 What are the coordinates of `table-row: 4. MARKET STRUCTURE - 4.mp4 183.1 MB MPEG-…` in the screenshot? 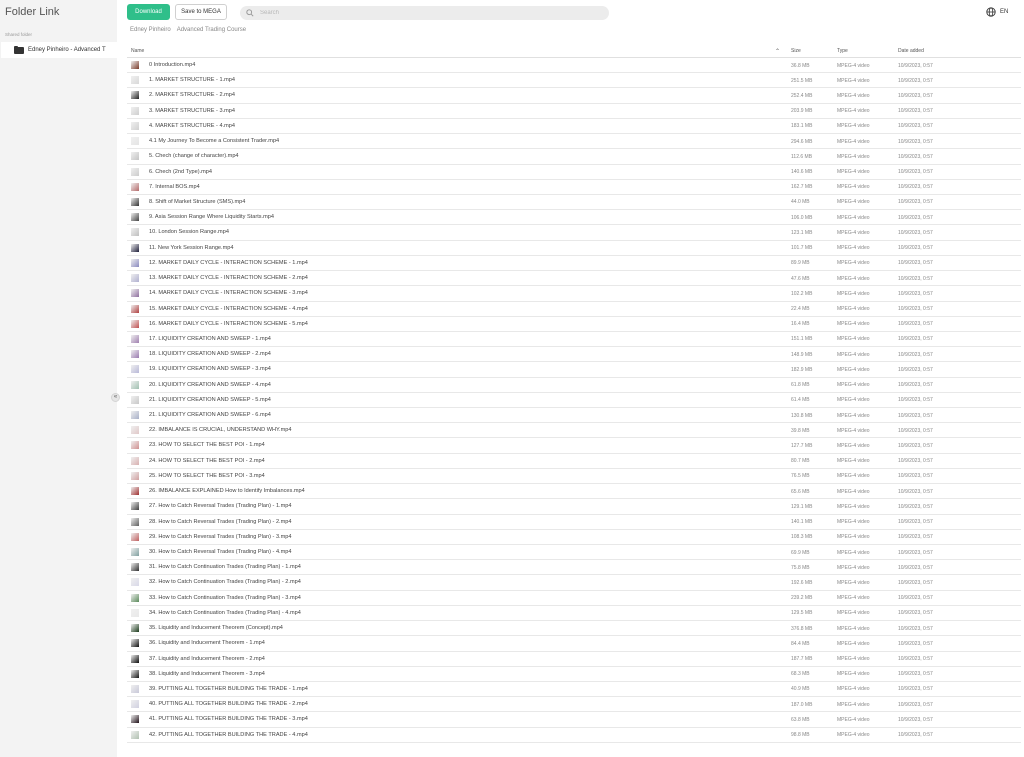 It's located at (574, 127).